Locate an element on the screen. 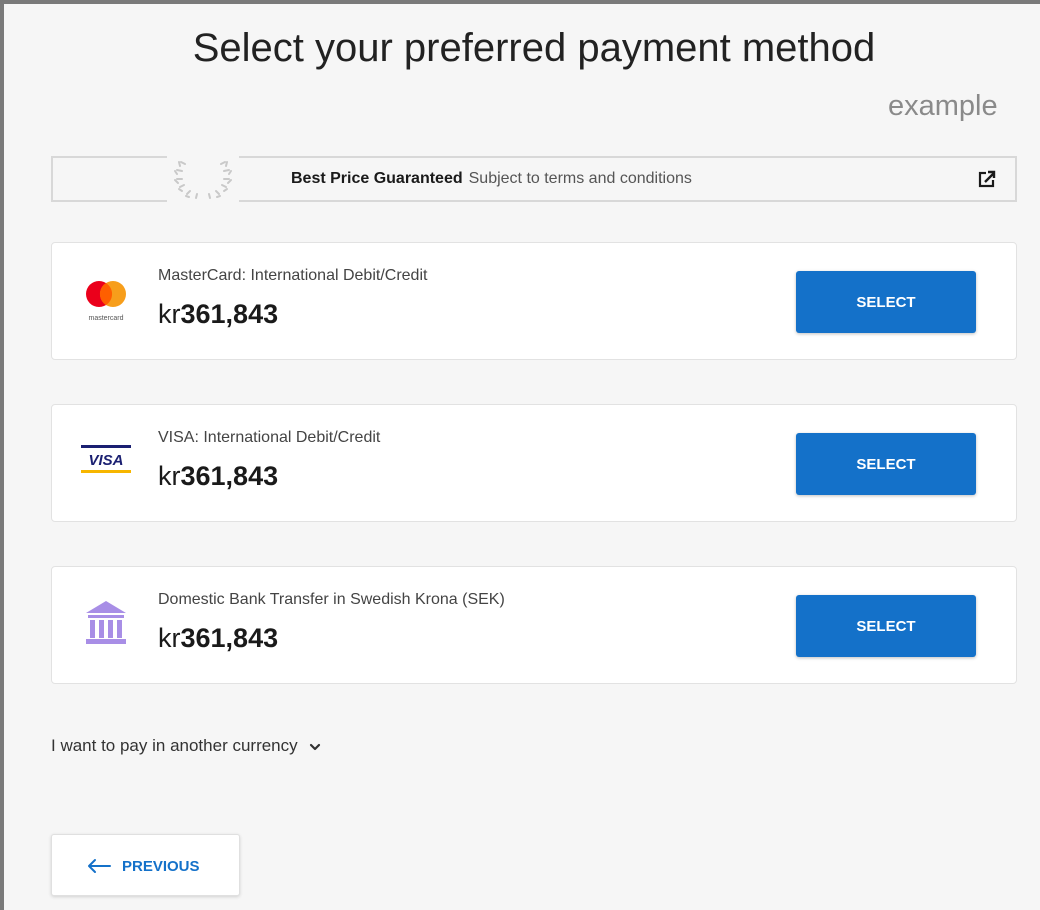 This screenshot has height=910, width=1040. svg-text: VISA is located at coordinates (105, 460).